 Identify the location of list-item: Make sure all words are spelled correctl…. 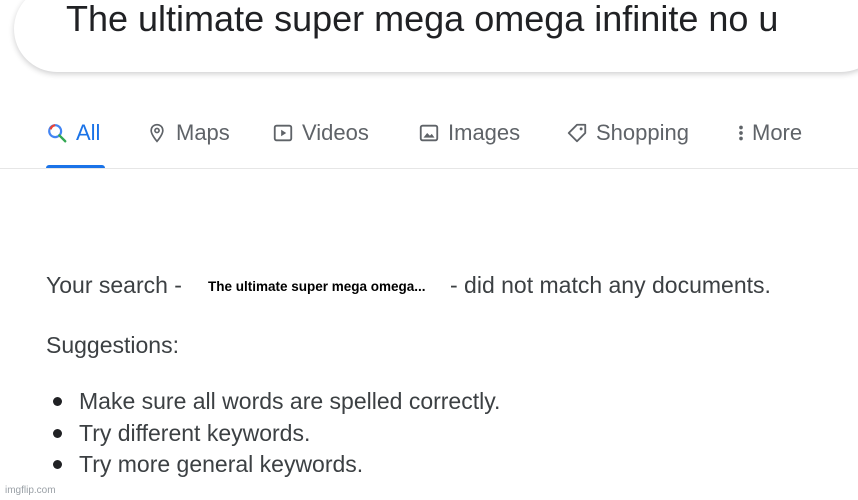
(273, 402).